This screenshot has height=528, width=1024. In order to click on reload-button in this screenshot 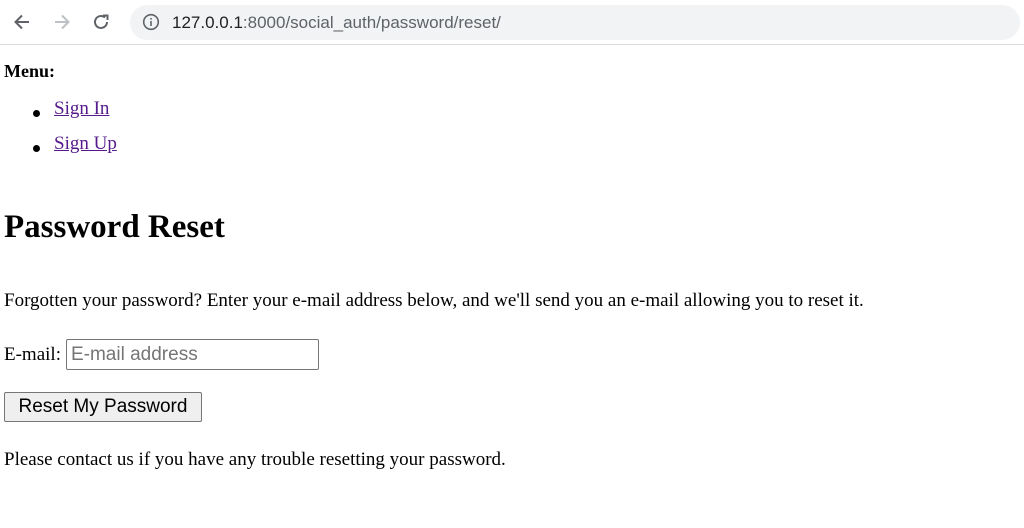, I will do `click(101, 22)`.